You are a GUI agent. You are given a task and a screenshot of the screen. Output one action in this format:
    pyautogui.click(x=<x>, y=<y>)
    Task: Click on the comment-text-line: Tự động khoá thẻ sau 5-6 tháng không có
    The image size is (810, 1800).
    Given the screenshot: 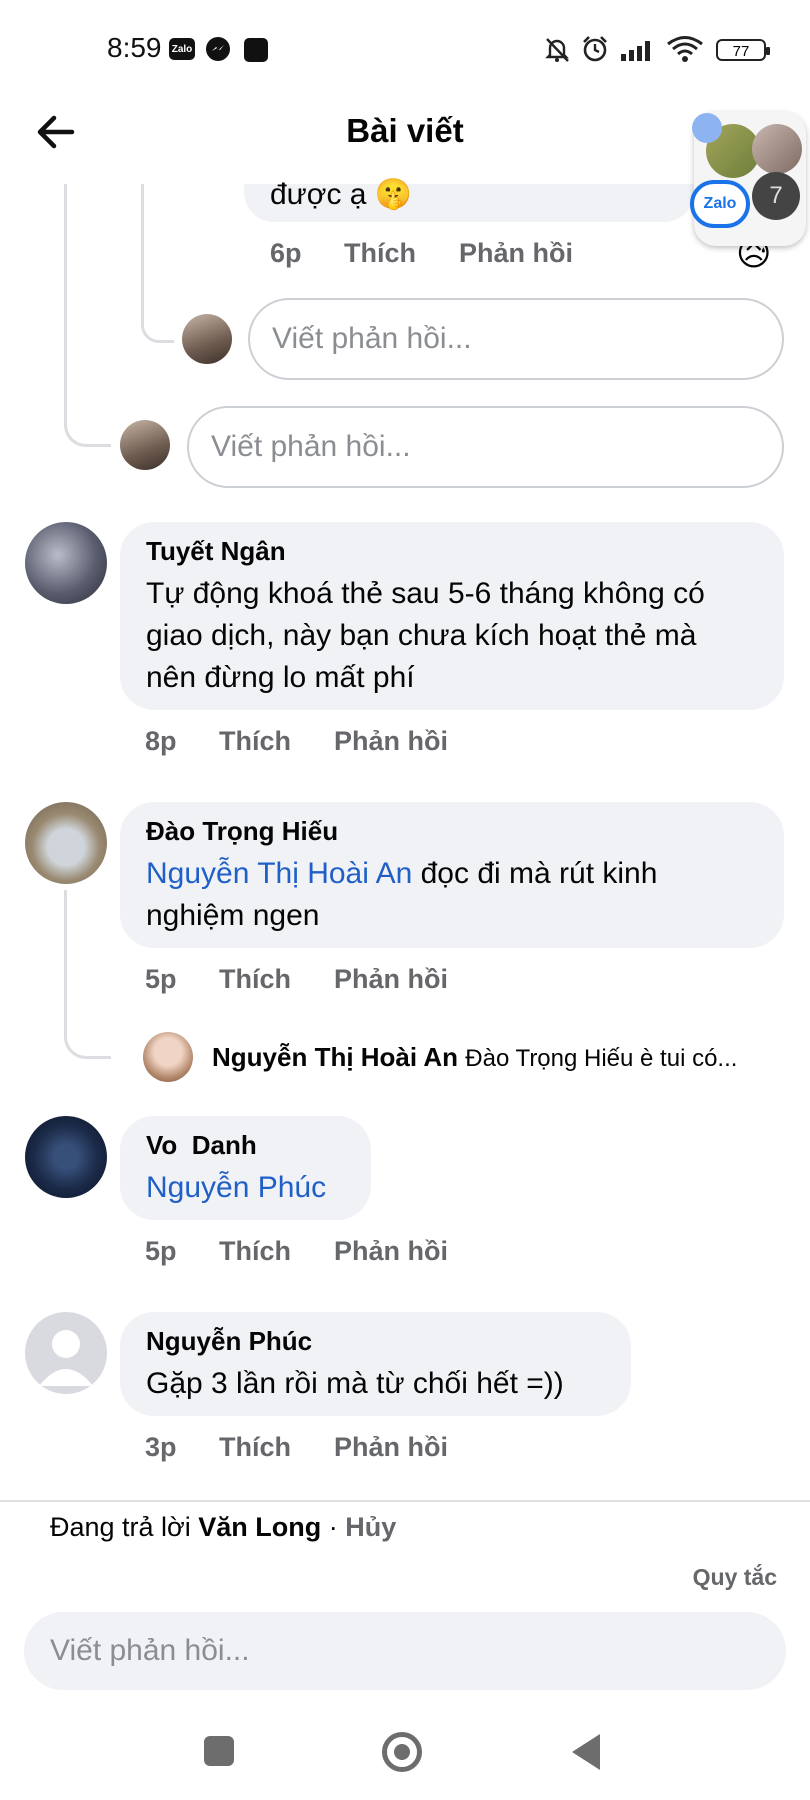 What is the action you would take?
    pyautogui.click(x=425, y=593)
    